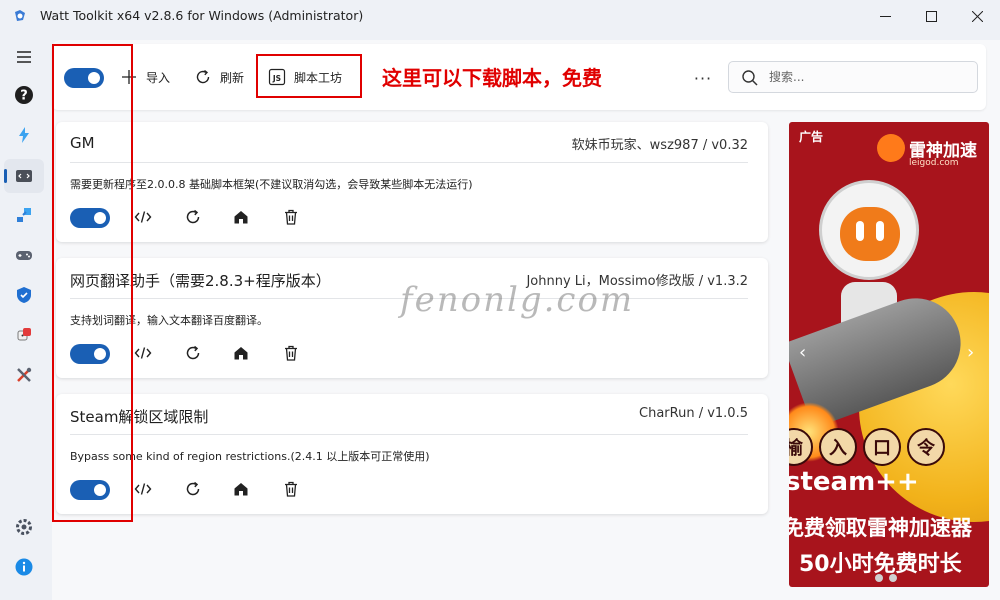  I want to click on sidebar: ?, so click(24, 316).